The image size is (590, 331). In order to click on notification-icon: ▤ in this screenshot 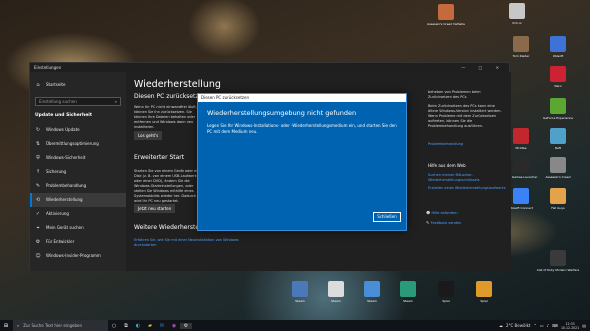, I will do `click(584, 325)`.